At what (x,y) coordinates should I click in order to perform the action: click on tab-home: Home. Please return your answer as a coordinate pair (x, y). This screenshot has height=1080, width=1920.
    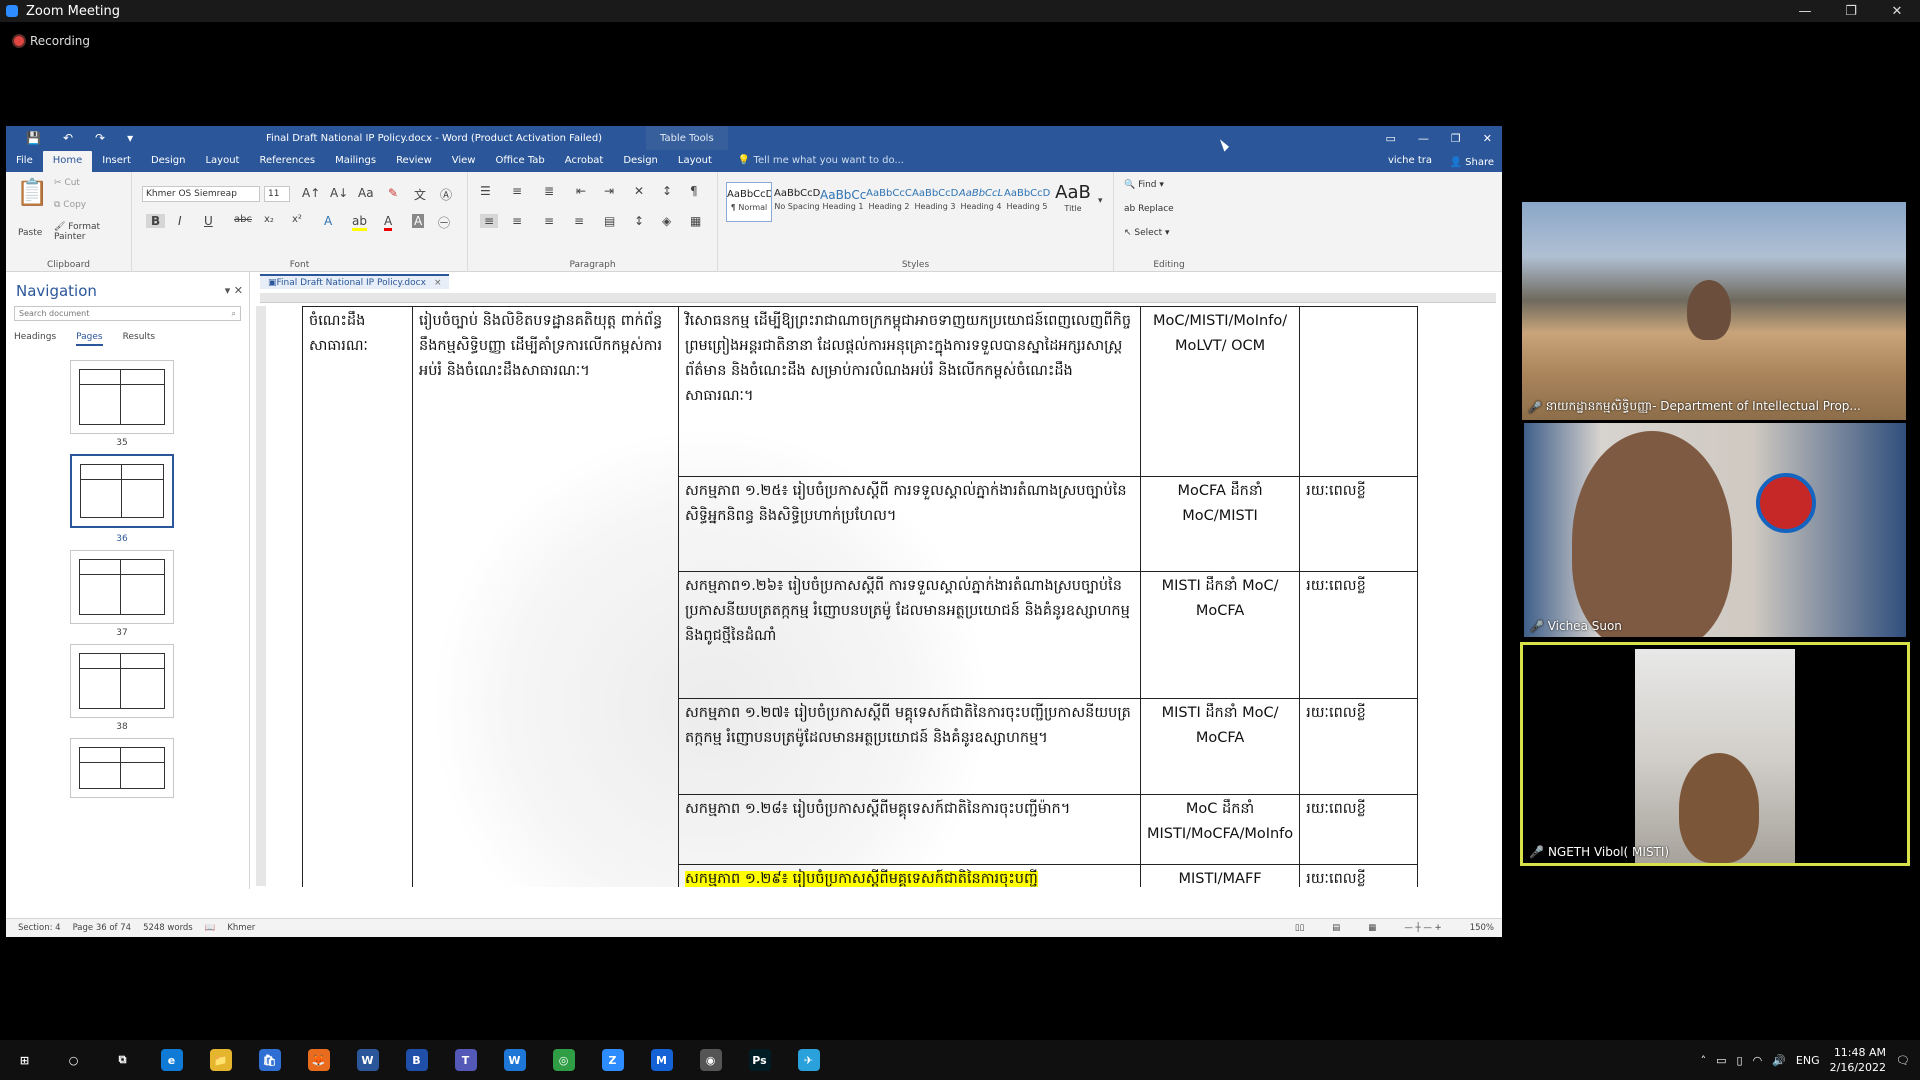
    Looking at the image, I should click on (67, 161).